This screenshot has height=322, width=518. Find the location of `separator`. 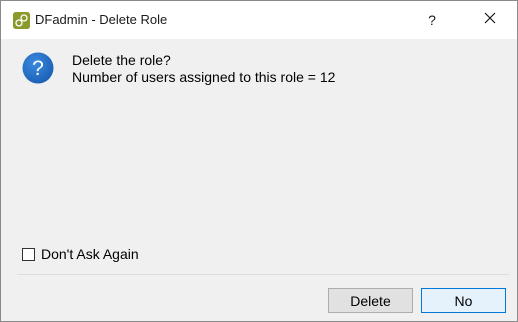

separator is located at coordinates (263, 274).